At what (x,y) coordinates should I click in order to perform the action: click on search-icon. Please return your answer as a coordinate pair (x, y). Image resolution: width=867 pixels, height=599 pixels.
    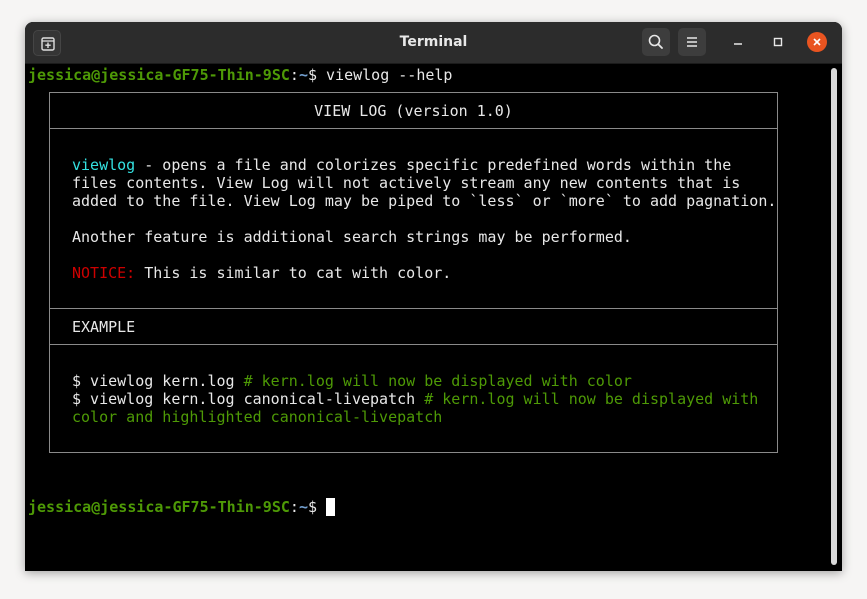
    Looking at the image, I should click on (655, 41).